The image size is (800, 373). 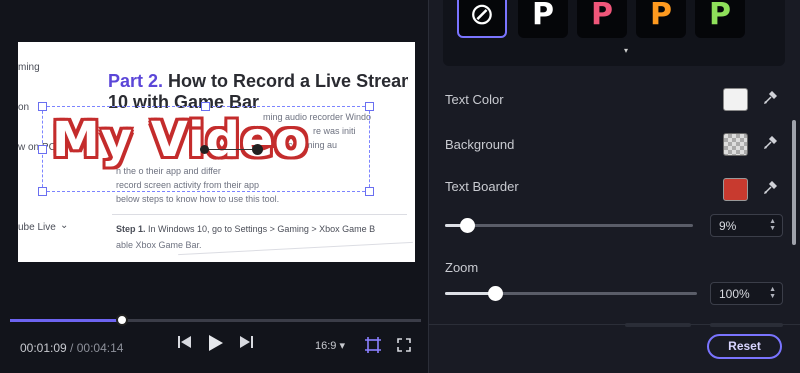 I want to click on rotate-handle, so click(x=257, y=149).